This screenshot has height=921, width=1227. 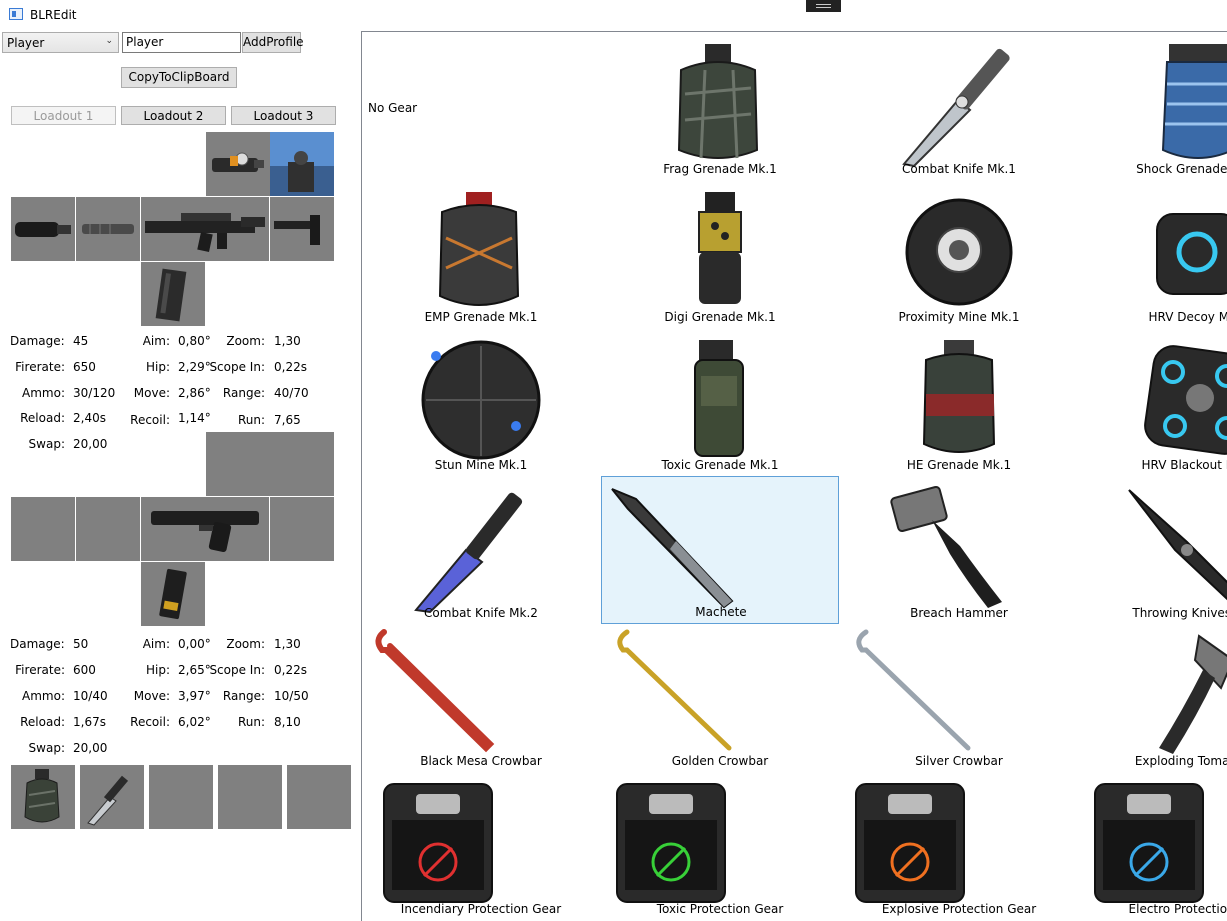 What do you see at coordinates (1153, 254) in the screenshot?
I see `gear-item-hrv-decoy: HRV Decoy Mk.1` at bounding box center [1153, 254].